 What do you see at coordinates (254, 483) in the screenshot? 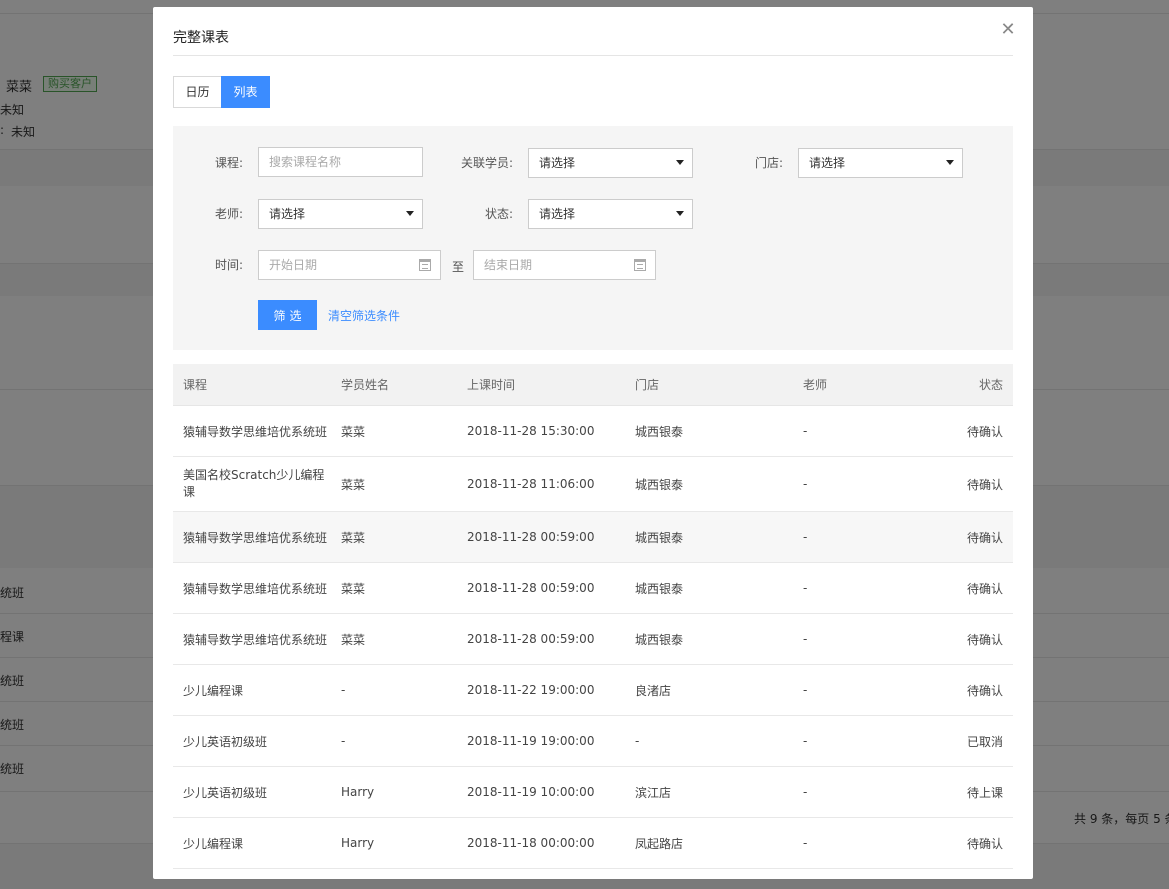
I see `cell-course-text: 美国名校Scratch少儿编程课` at bounding box center [254, 483].